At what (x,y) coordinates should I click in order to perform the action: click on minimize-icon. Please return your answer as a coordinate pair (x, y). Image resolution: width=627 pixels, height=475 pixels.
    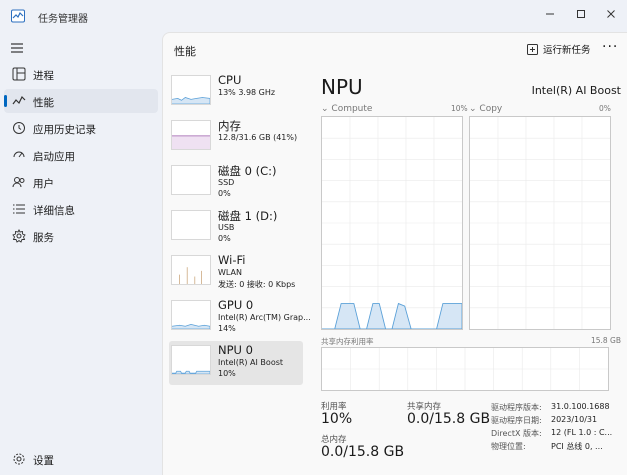
    Looking at the image, I should click on (550, 14).